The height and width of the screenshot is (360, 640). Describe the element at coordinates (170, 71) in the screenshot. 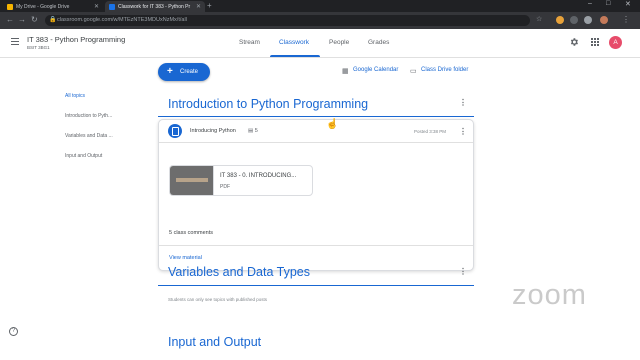

I see `plus-icon: +` at that location.